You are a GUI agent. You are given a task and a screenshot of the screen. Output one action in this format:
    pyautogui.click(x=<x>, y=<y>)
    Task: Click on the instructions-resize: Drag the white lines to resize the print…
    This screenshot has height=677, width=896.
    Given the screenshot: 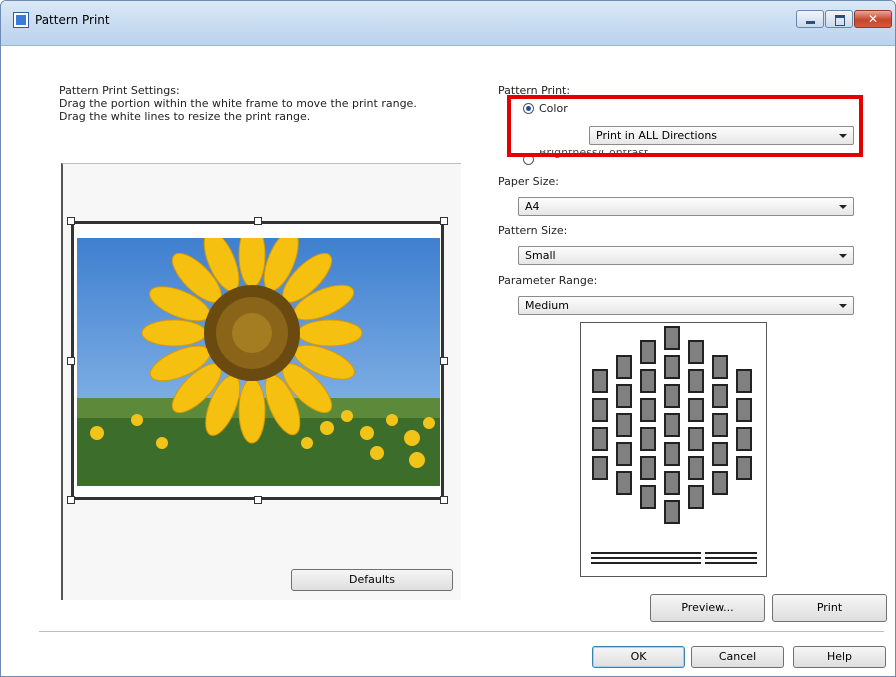 What is the action you would take?
    pyautogui.click(x=185, y=116)
    